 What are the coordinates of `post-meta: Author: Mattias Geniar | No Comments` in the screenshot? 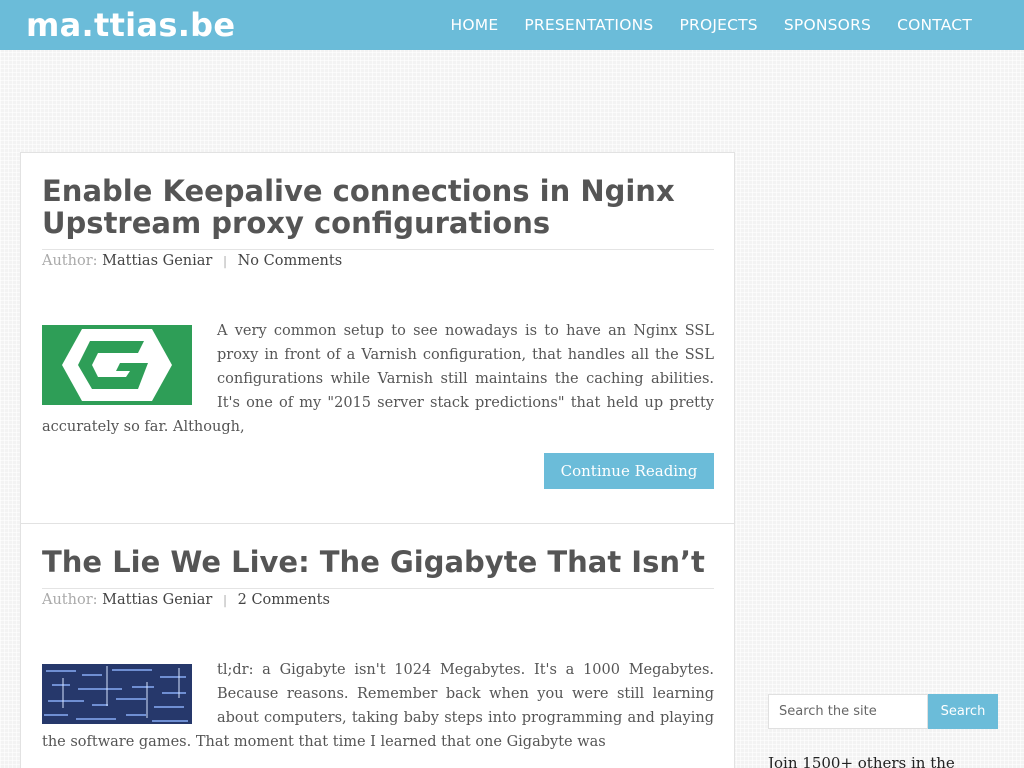 It's located at (378, 261).